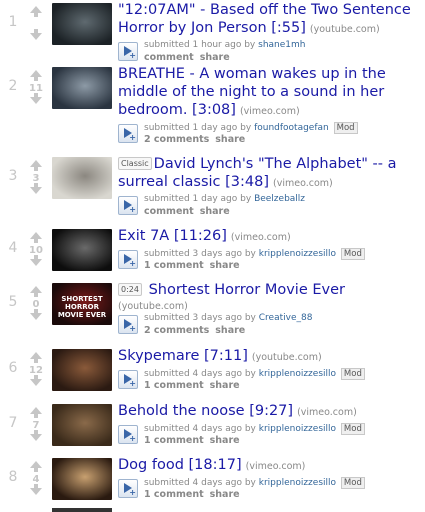 Image resolution: width=425 pixels, height=512 pixels. I want to click on vote-column: 10, so click(36, 246).